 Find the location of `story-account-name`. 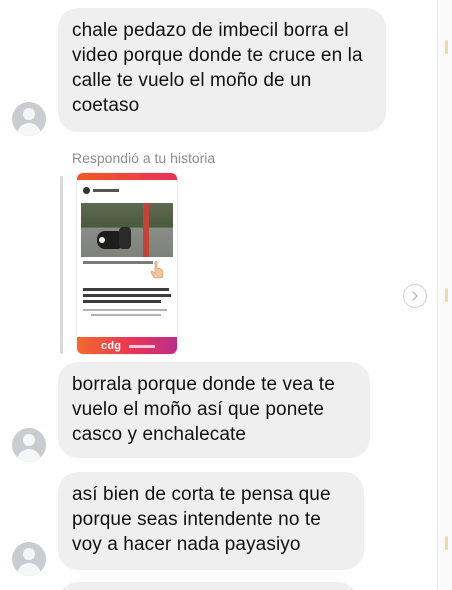

story-account-name is located at coordinates (106, 190).